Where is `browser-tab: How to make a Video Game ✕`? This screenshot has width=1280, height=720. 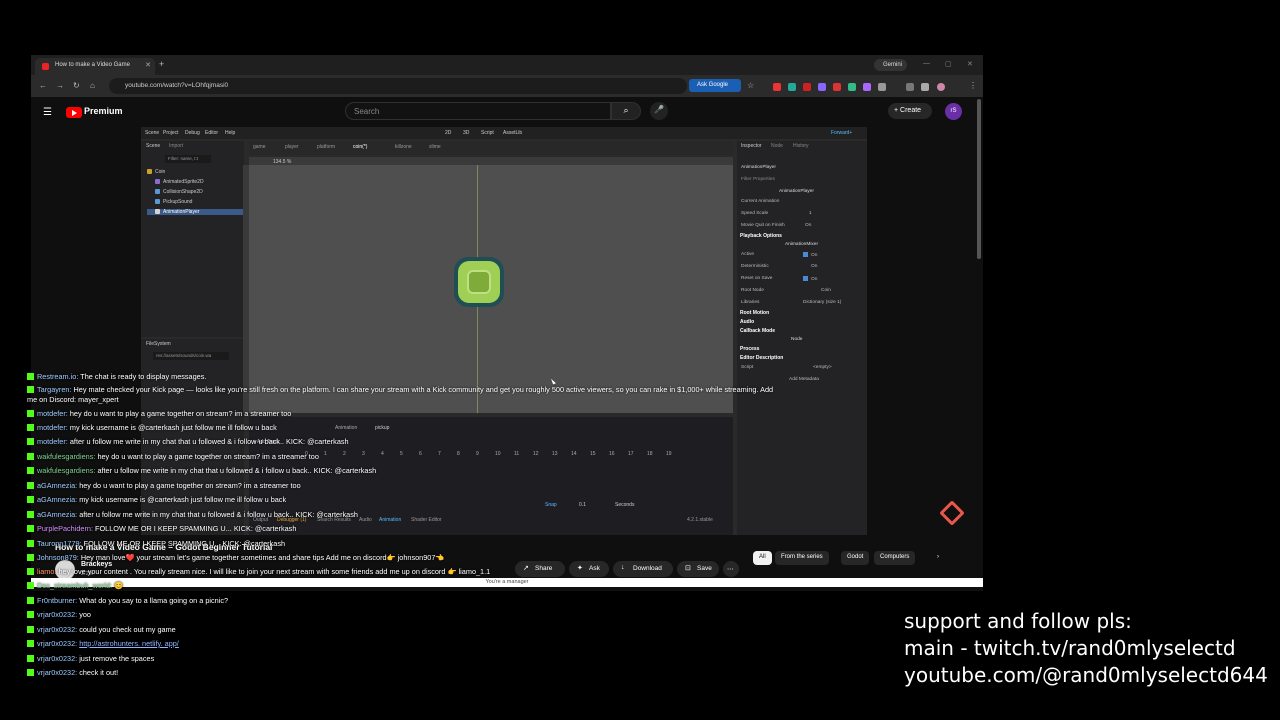
browser-tab: How to make a Video Game ✕ is located at coordinates (95, 66).